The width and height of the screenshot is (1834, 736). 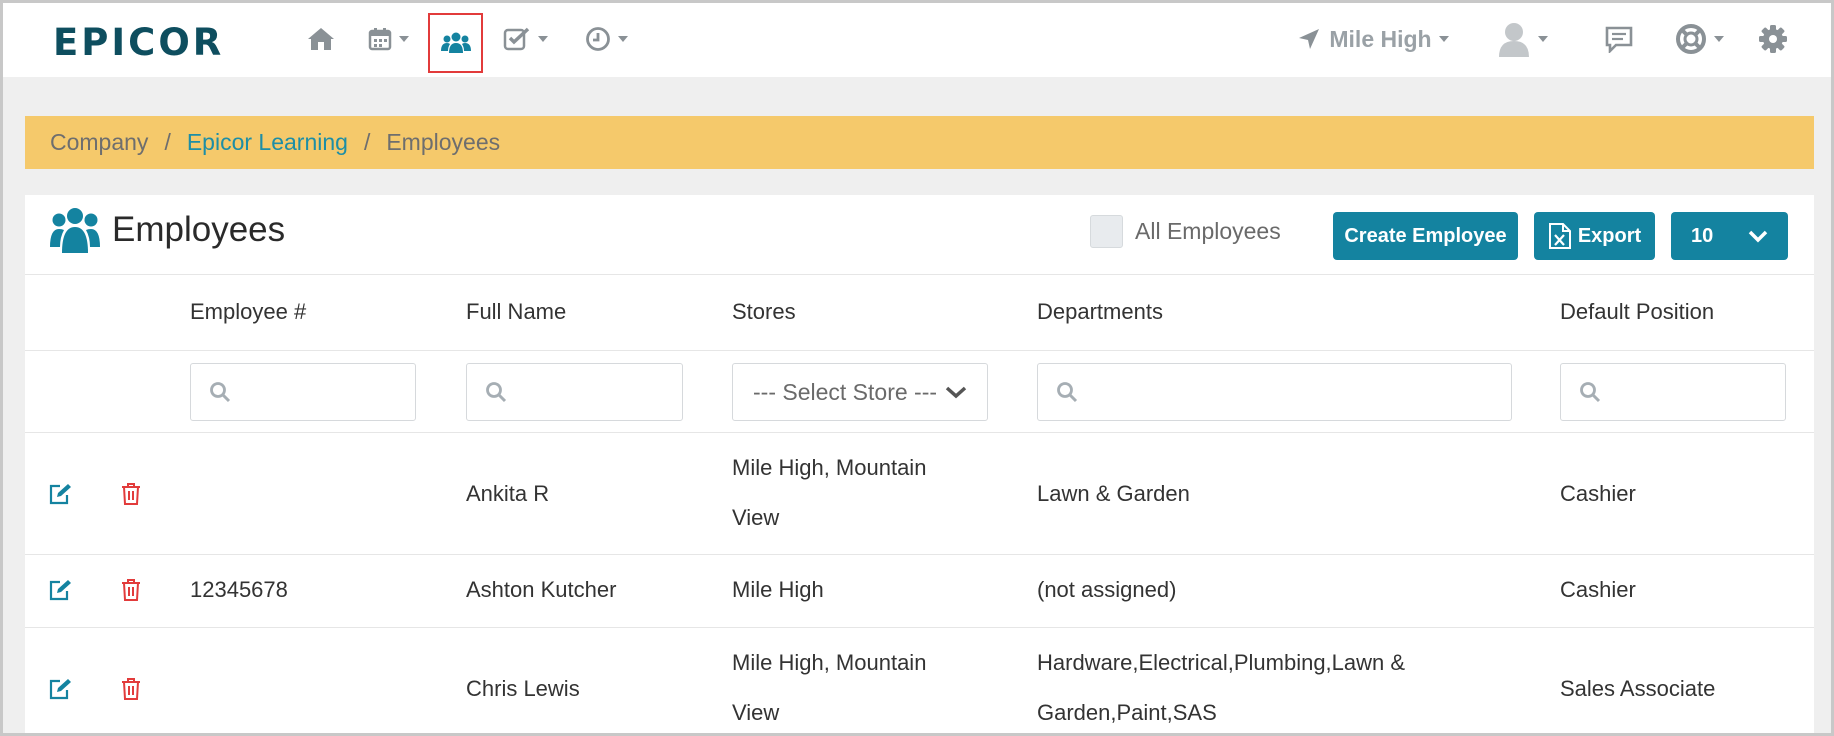 What do you see at coordinates (99, 142) in the screenshot?
I see `breadcrumb-company: Company` at bounding box center [99, 142].